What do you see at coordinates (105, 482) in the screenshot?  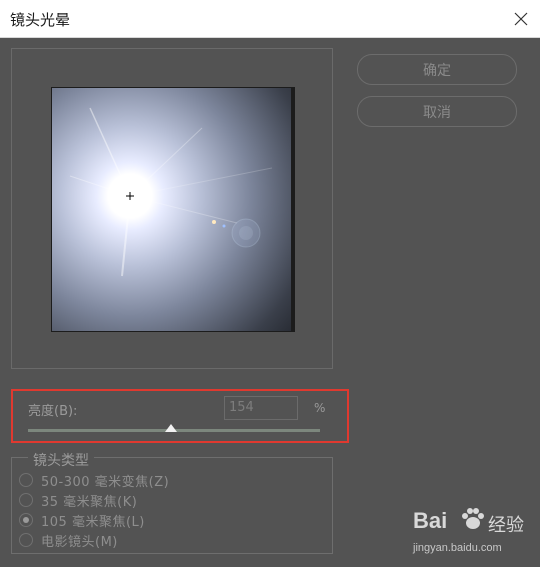 I see `lens-option-label: 50-300 毫米变焦(Z)` at bounding box center [105, 482].